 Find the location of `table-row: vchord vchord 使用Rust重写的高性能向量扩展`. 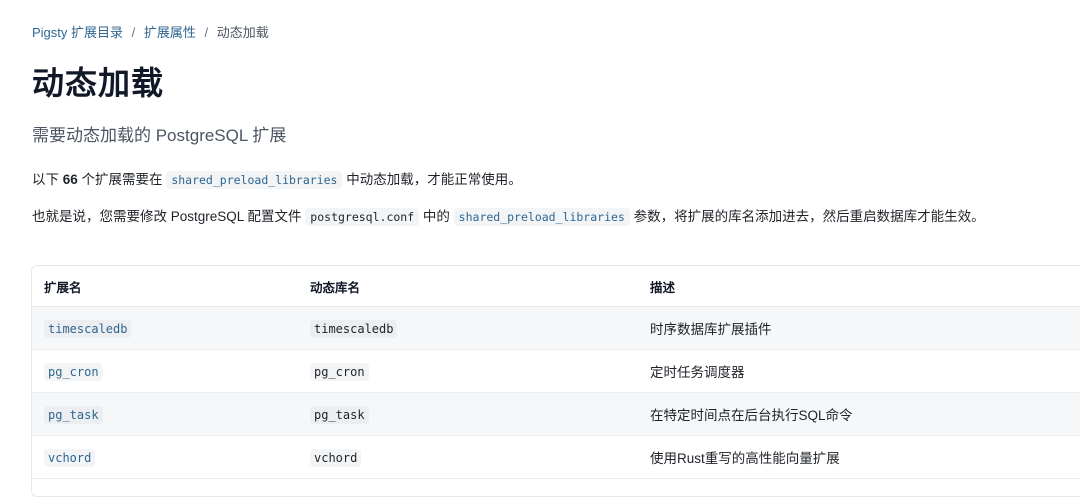

table-row: vchord vchord 使用Rust重写的高性能向量扩展 is located at coordinates (556, 457).